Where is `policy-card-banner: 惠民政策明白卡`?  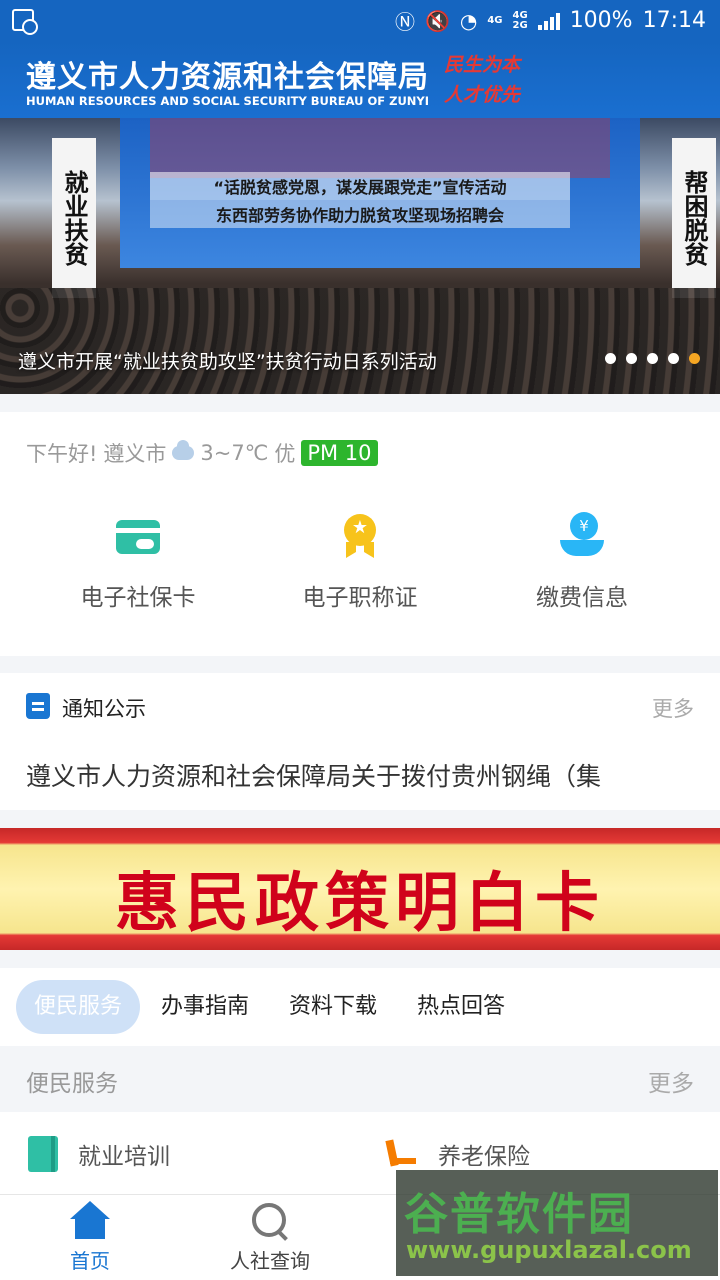
policy-card-banner: 惠民政策明白卡 is located at coordinates (360, 889).